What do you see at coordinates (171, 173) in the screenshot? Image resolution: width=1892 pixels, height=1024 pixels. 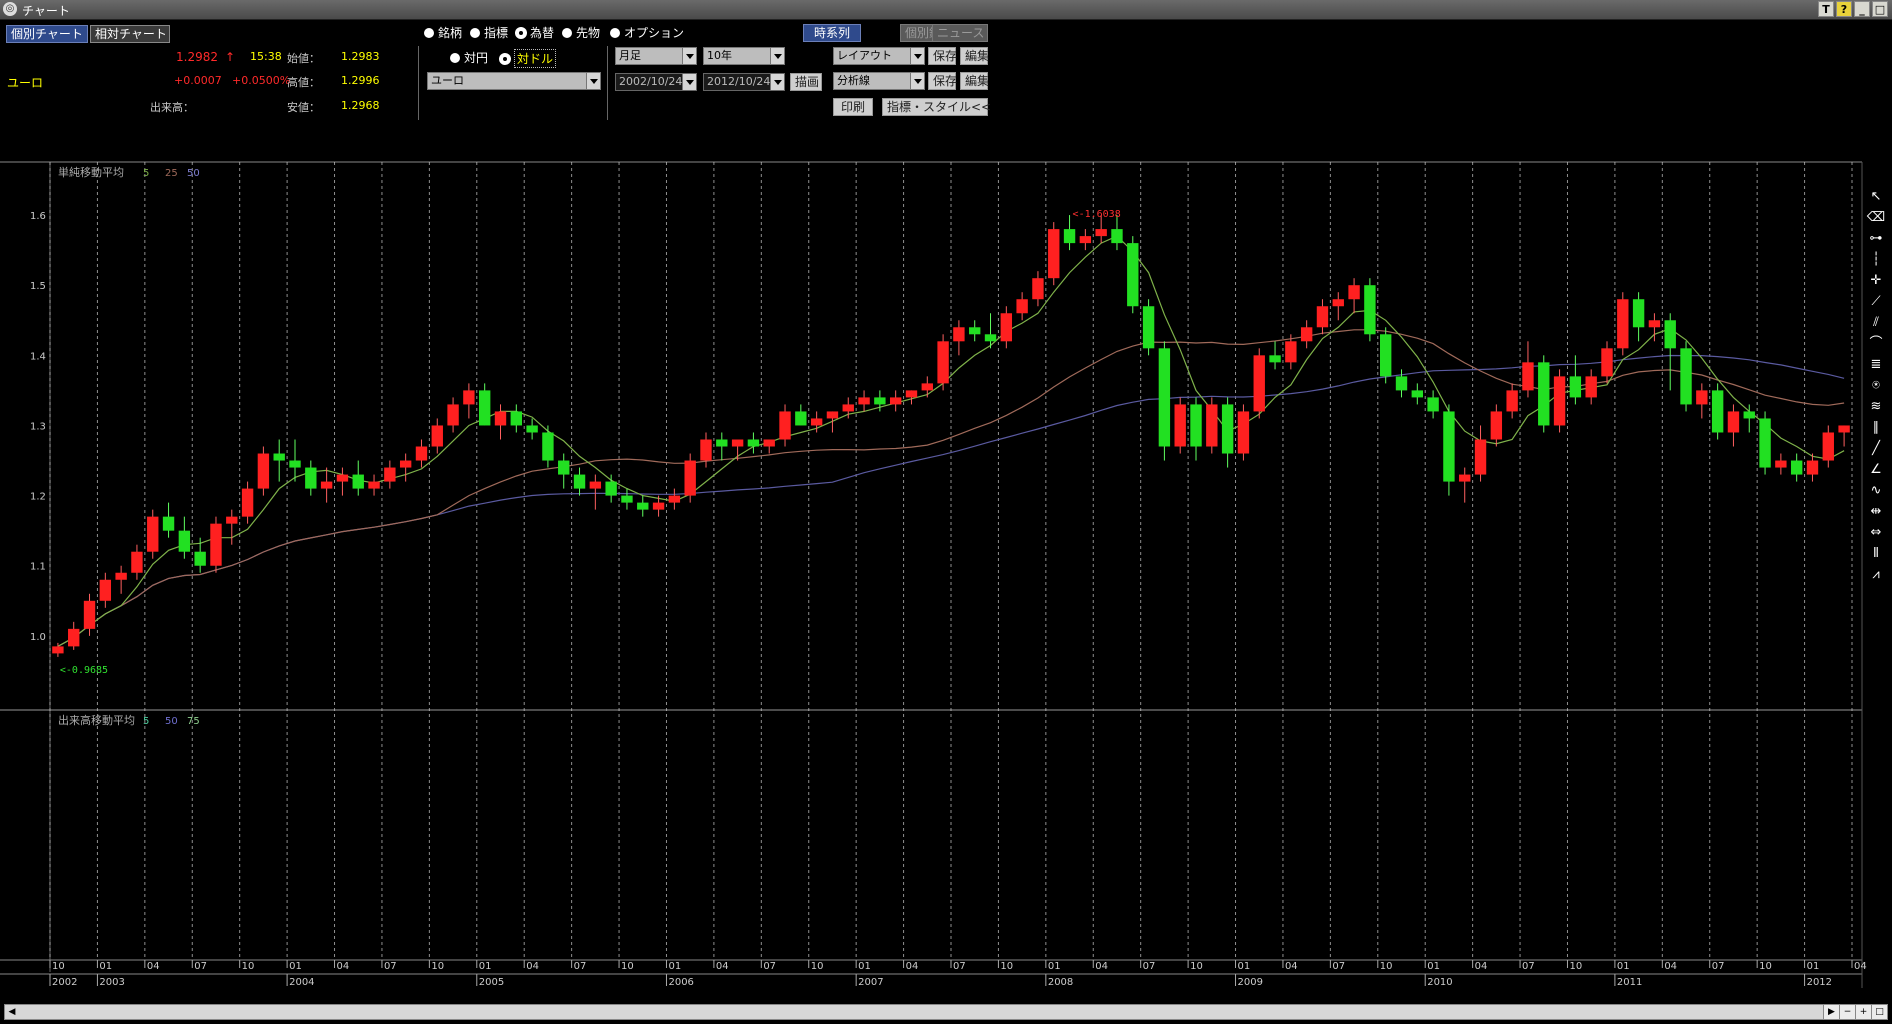 I see `ma-legend-period: 25` at bounding box center [171, 173].